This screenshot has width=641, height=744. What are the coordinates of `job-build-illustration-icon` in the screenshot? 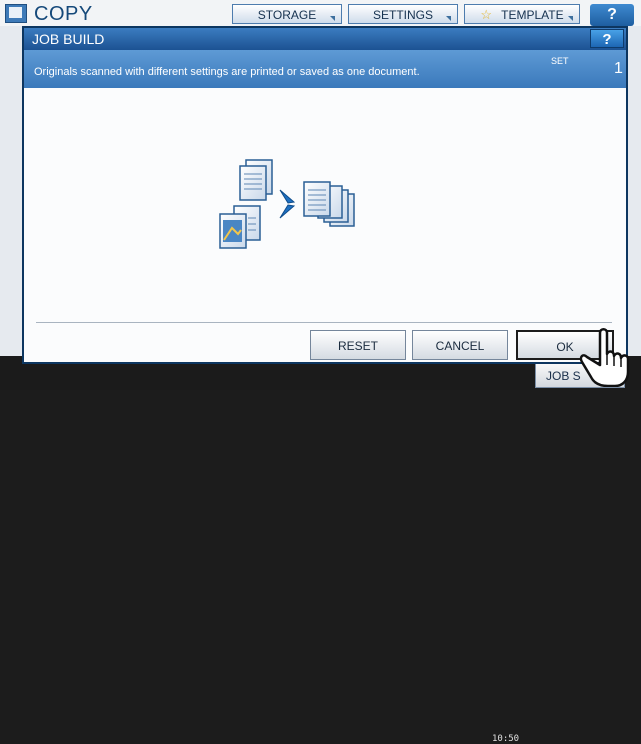 It's located at (287, 204).